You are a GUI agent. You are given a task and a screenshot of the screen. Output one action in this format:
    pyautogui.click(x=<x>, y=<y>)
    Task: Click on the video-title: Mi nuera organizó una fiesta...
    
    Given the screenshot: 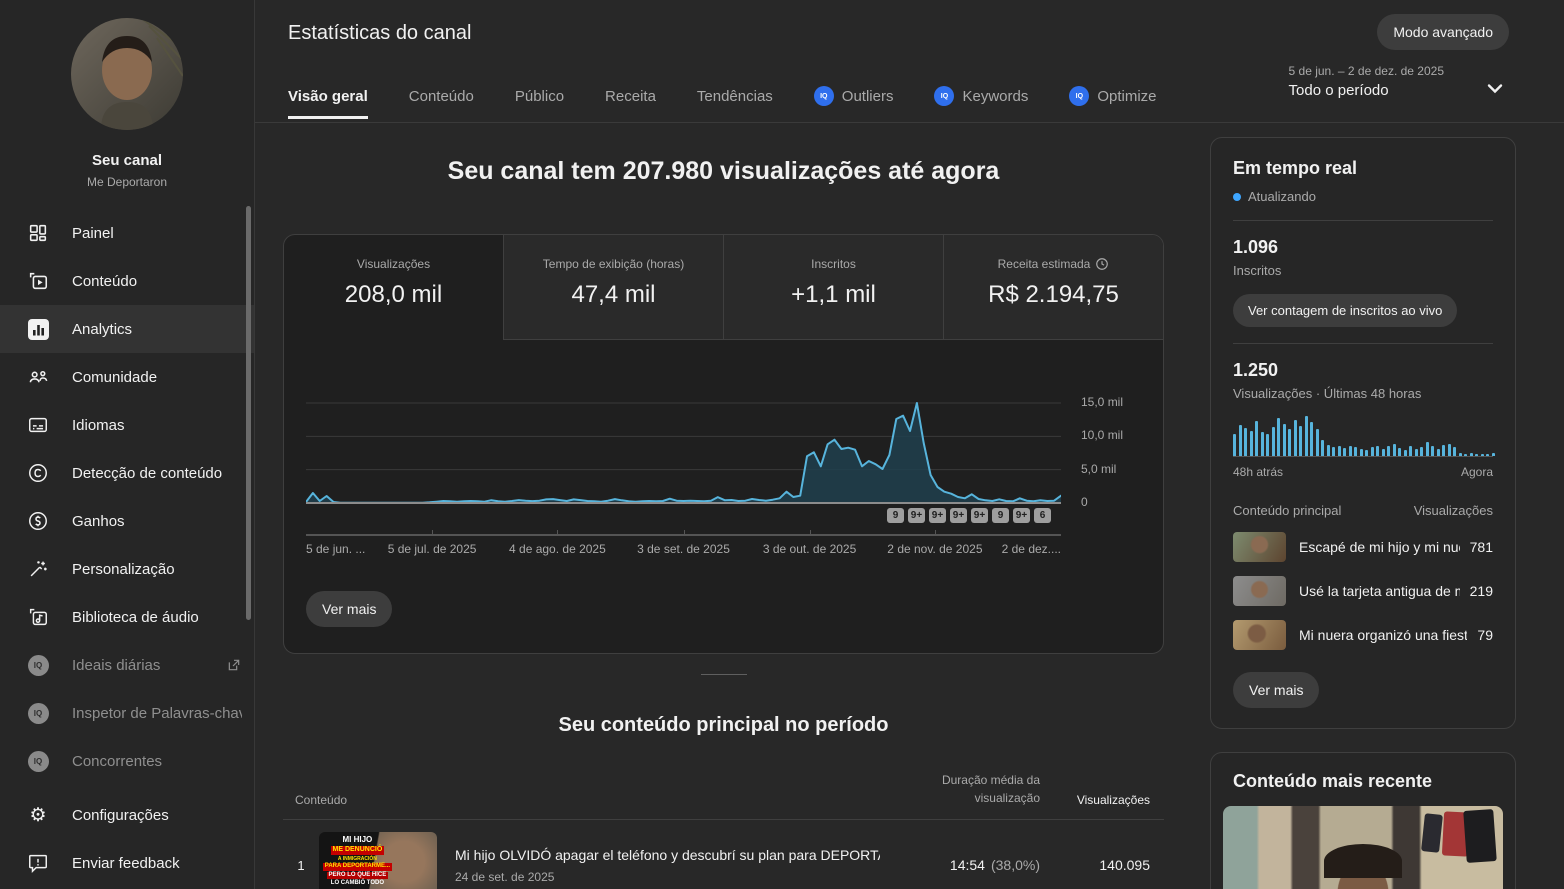 What is the action you would take?
    pyautogui.click(x=1383, y=635)
    